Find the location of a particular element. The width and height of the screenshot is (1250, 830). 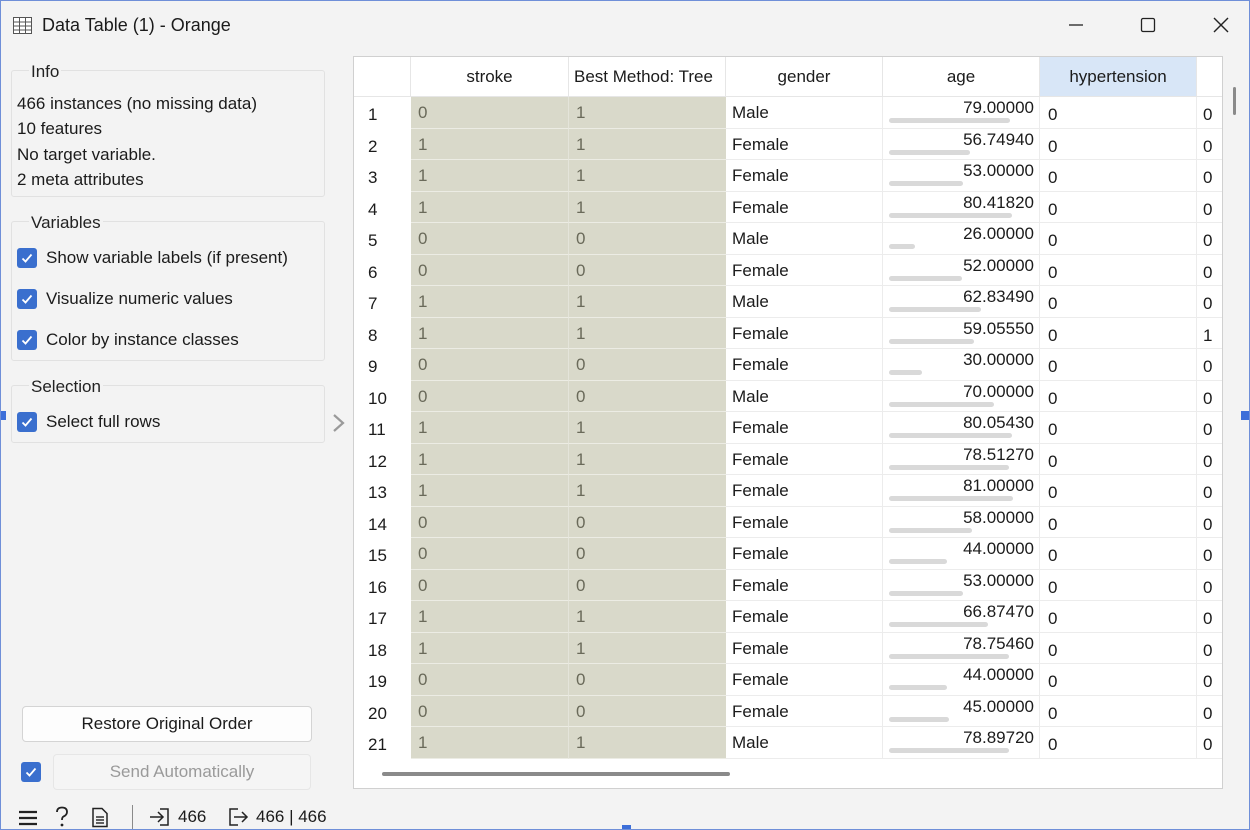

row-index: 14 is located at coordinates (382, 523).